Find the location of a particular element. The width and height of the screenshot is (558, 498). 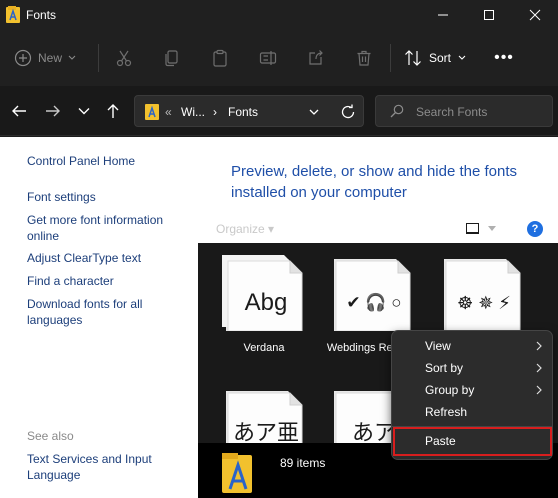

plus-circle-icon is located at coordinates (23, 58).